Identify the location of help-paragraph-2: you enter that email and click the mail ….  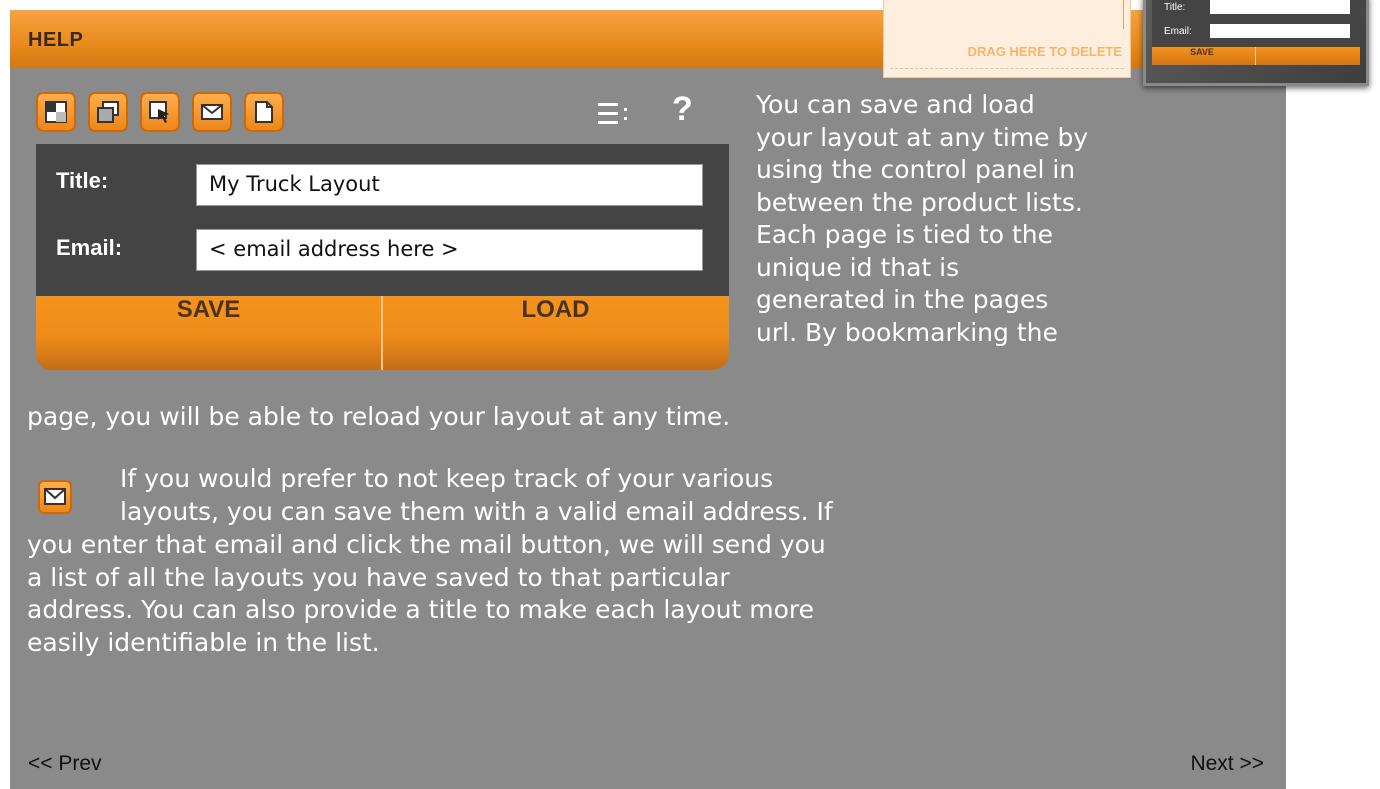
(426, 594).